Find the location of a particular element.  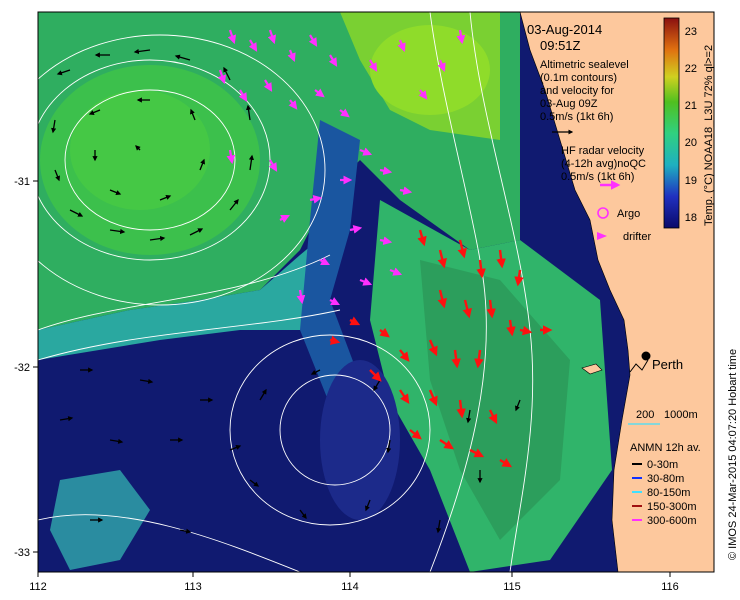

altimetry-note-0: Altimetric sealevel is located at coordinates (584, 65).